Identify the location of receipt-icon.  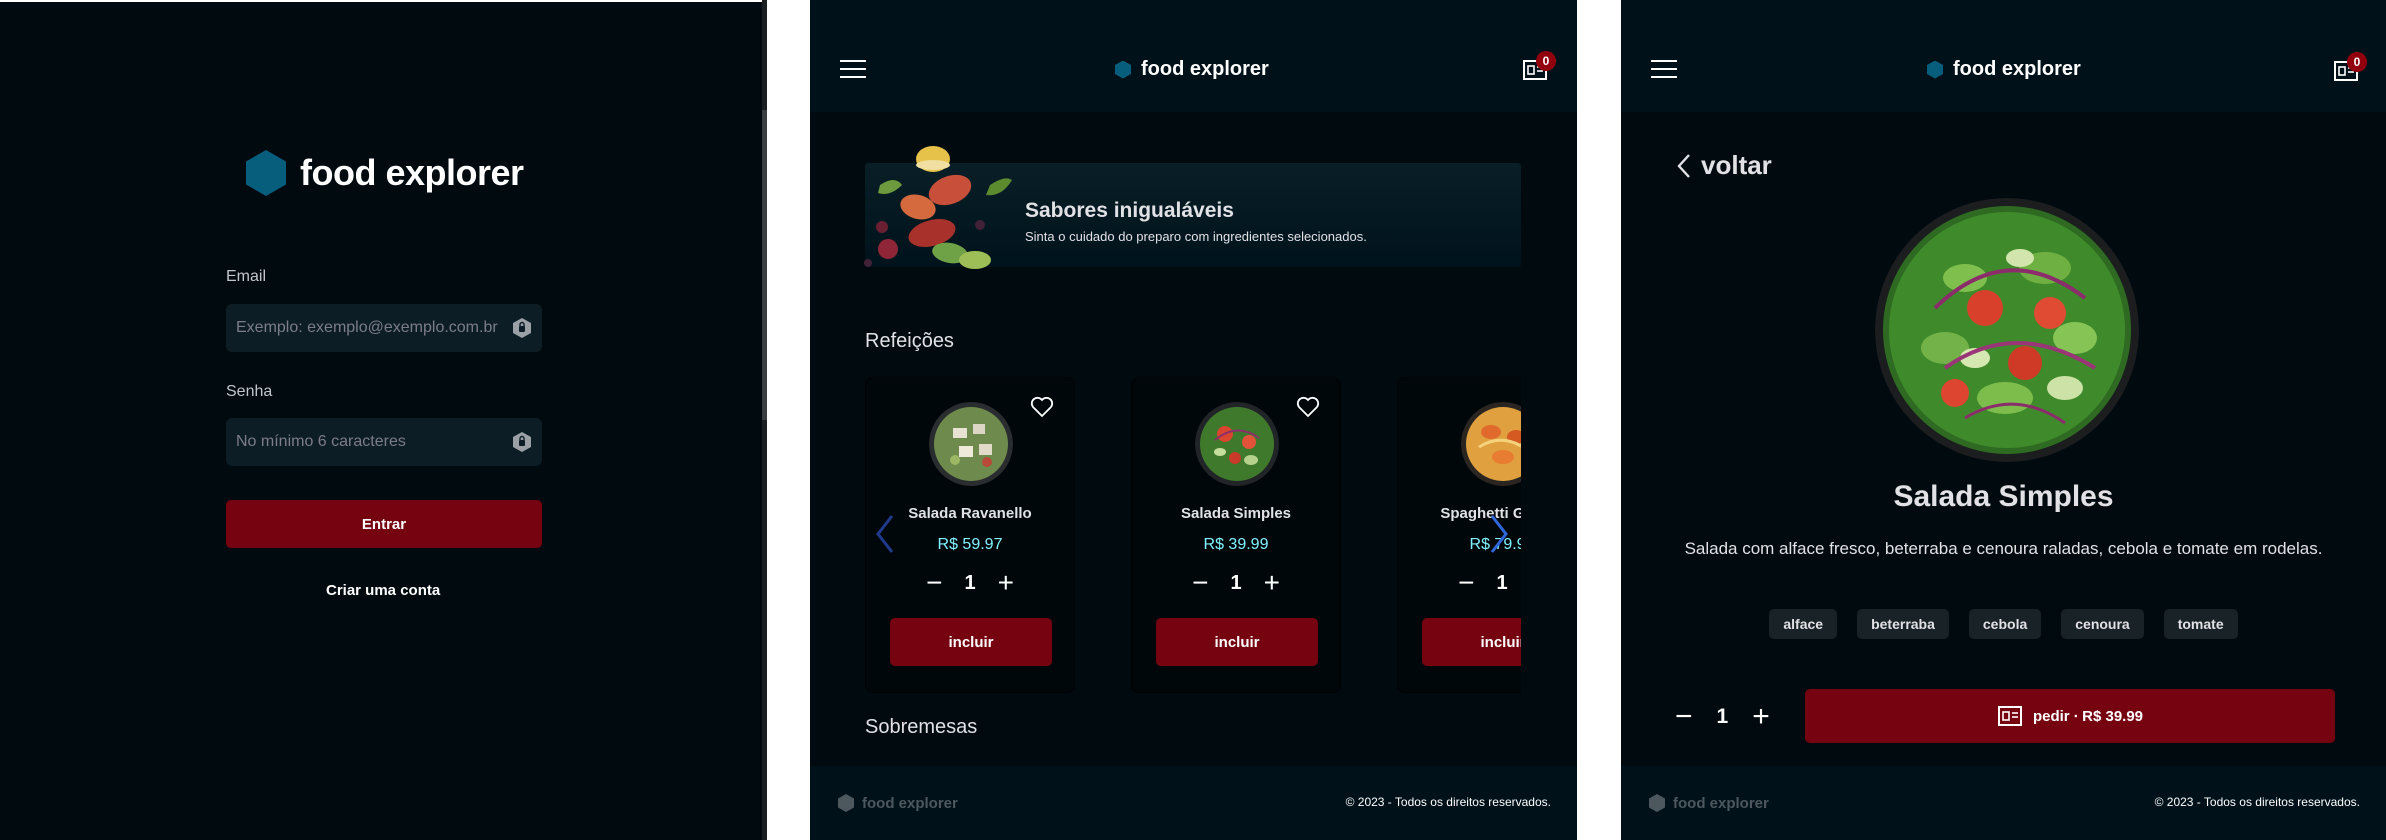
(2009, 716).